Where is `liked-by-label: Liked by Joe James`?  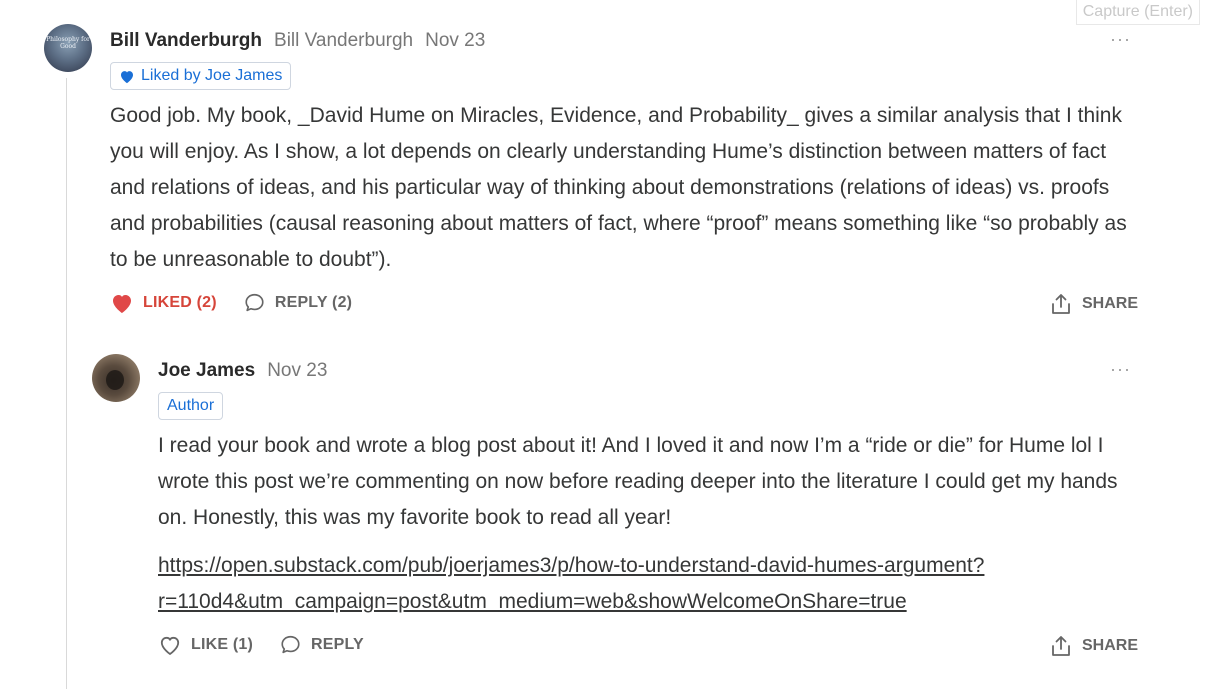 liked-by-label: Liked by Joe James is located at coordinates (212, 75).